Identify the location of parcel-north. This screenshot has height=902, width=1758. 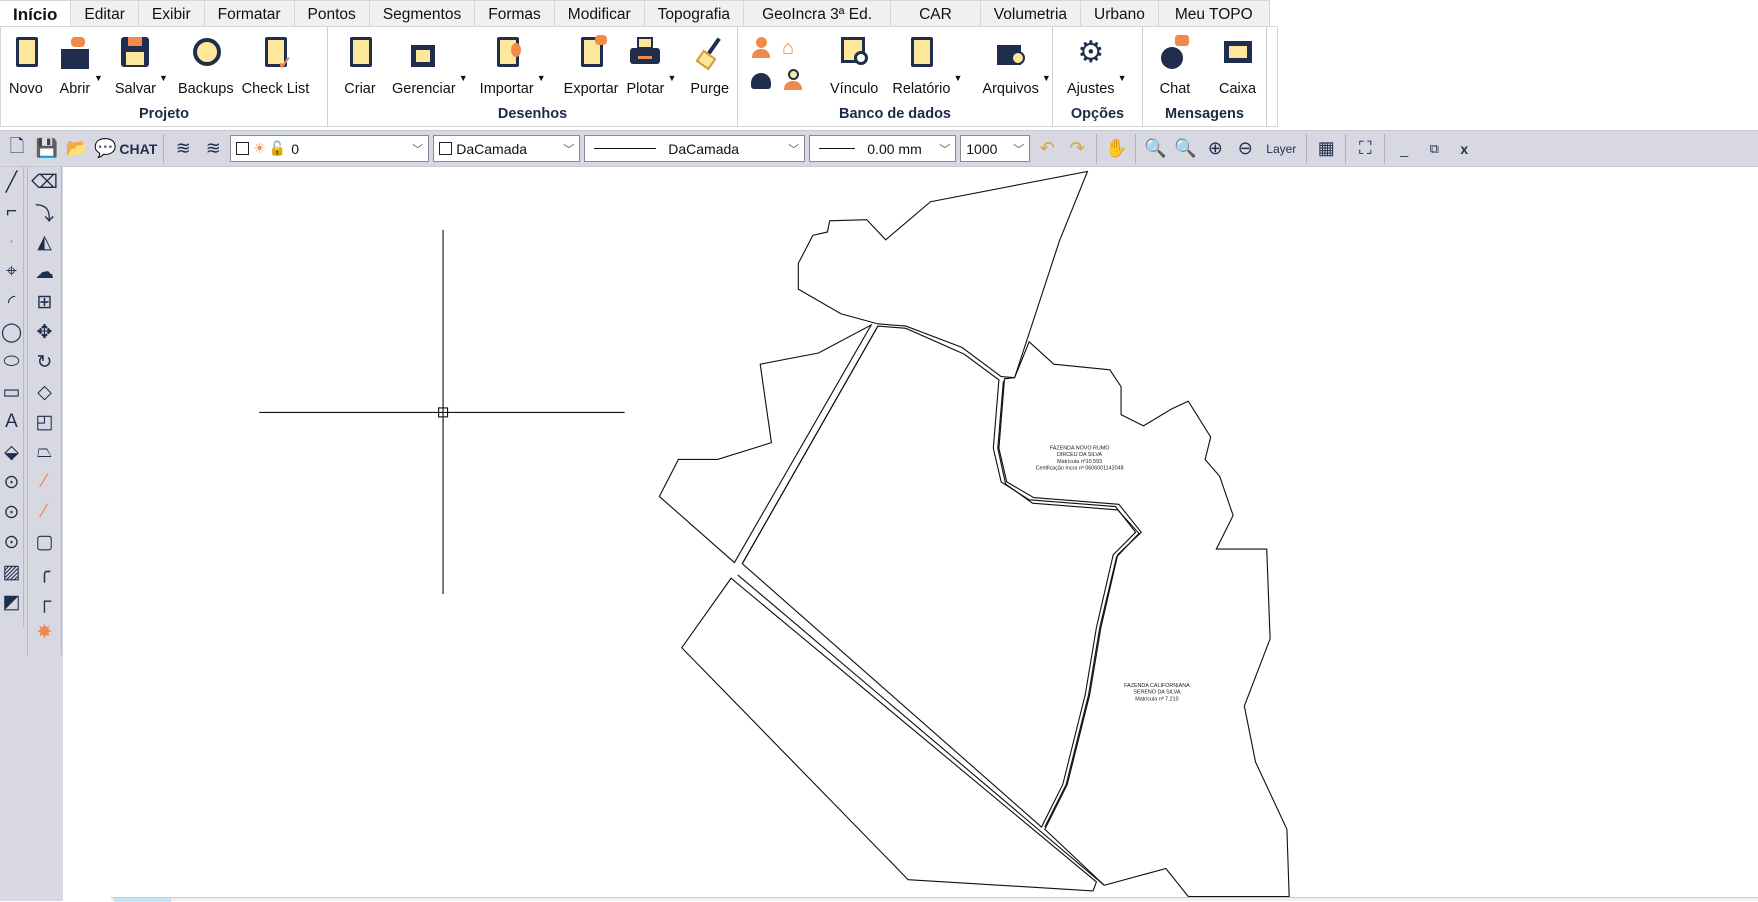
(943, 274).